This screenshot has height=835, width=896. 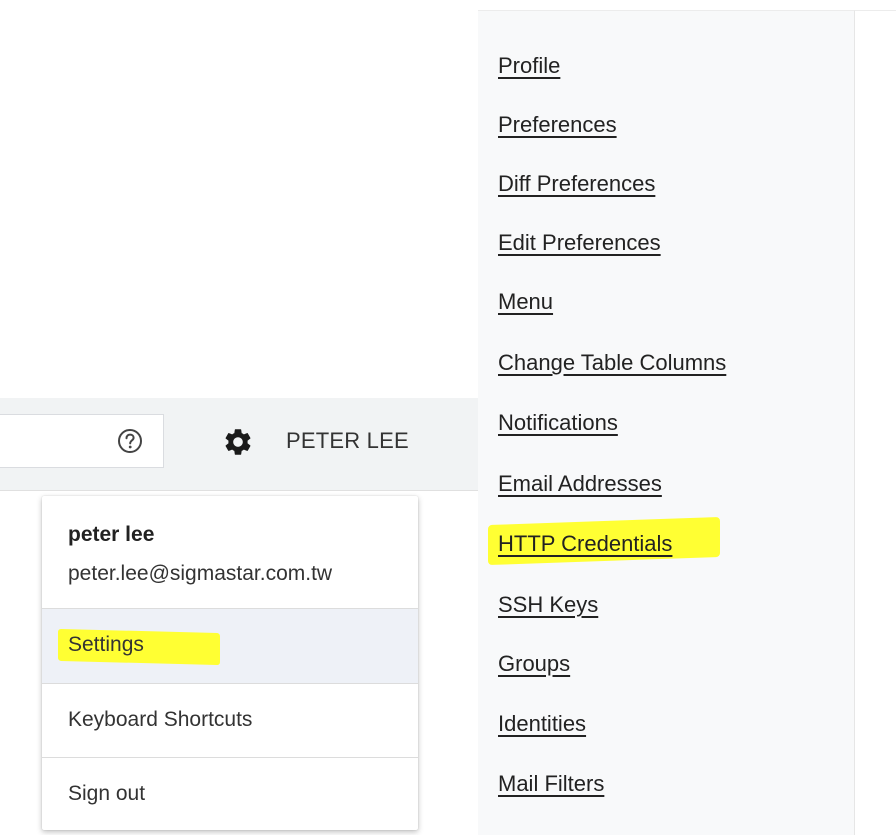 I want to click on nav-link-menu: Menu, so click(x=525, y=302).